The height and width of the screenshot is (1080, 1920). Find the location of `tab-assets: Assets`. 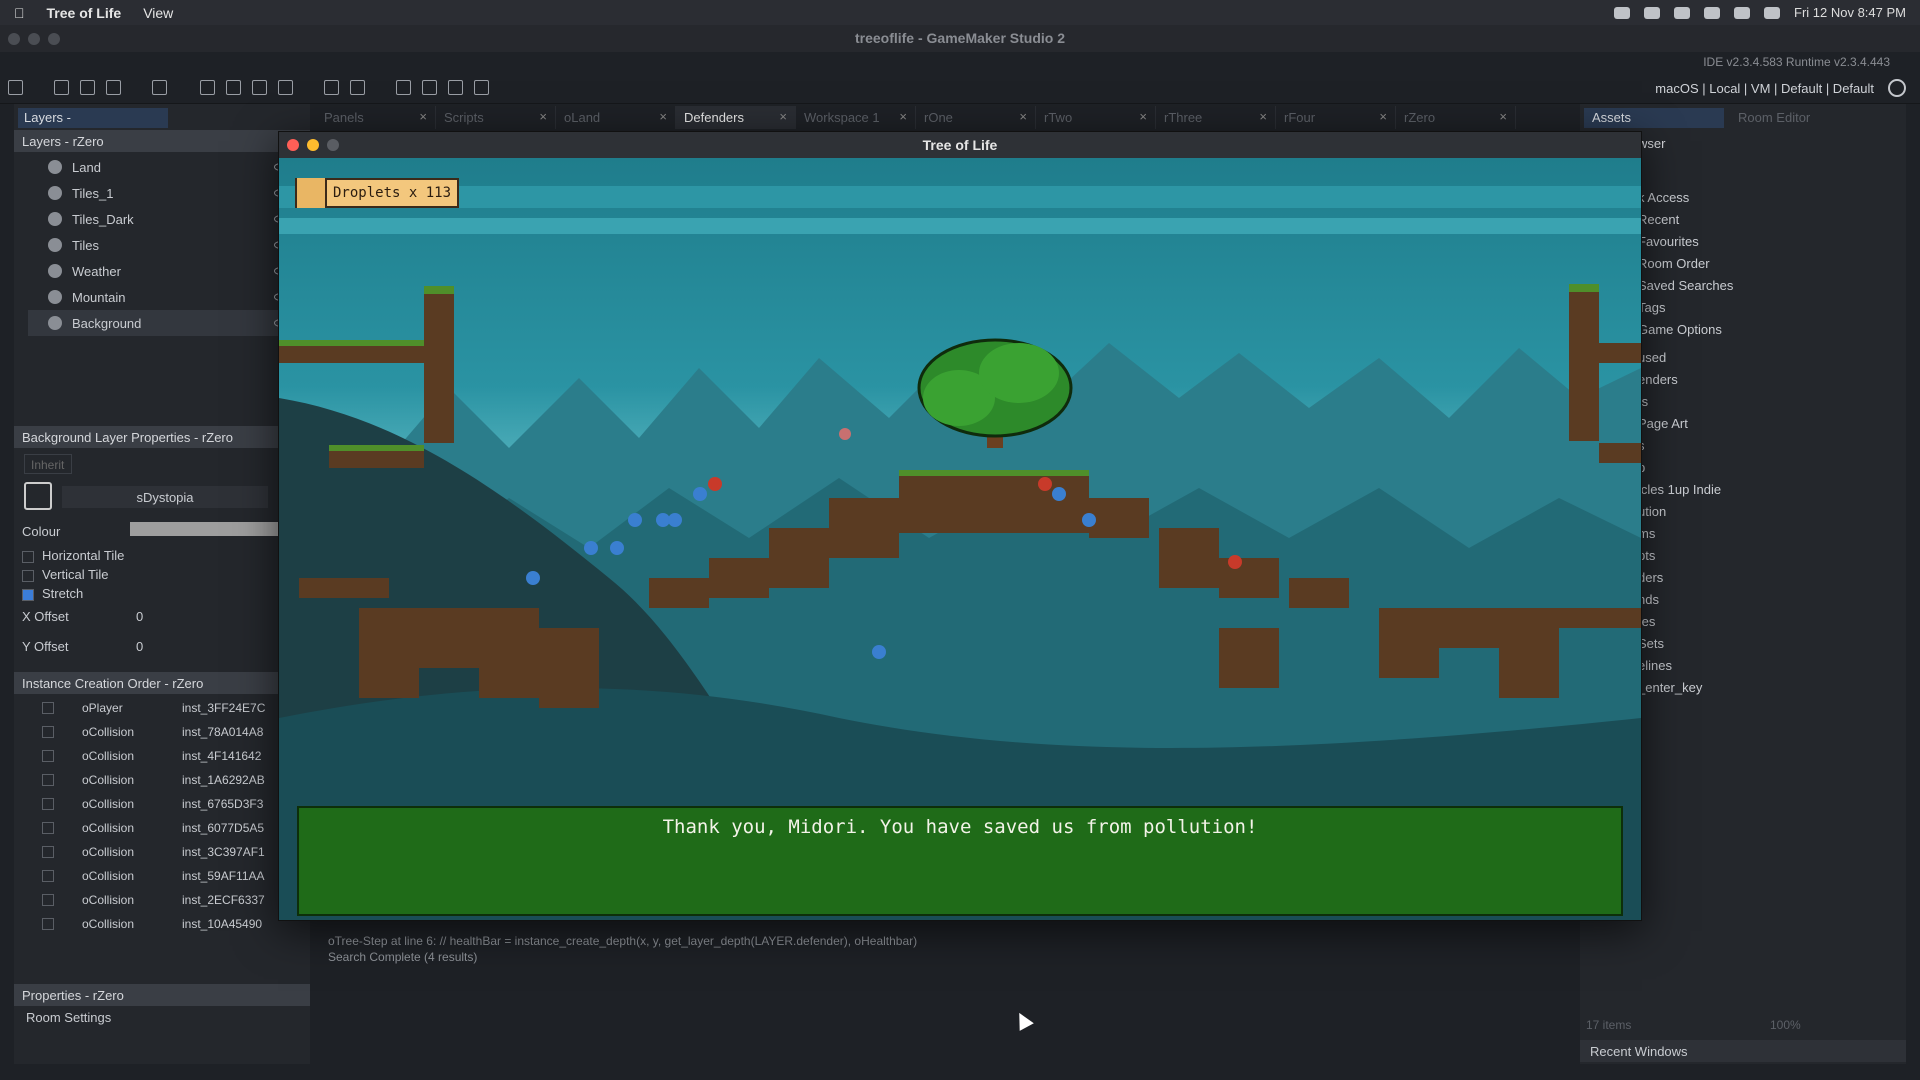

tab-assets: Assets is located at coordinates (1654, 118).